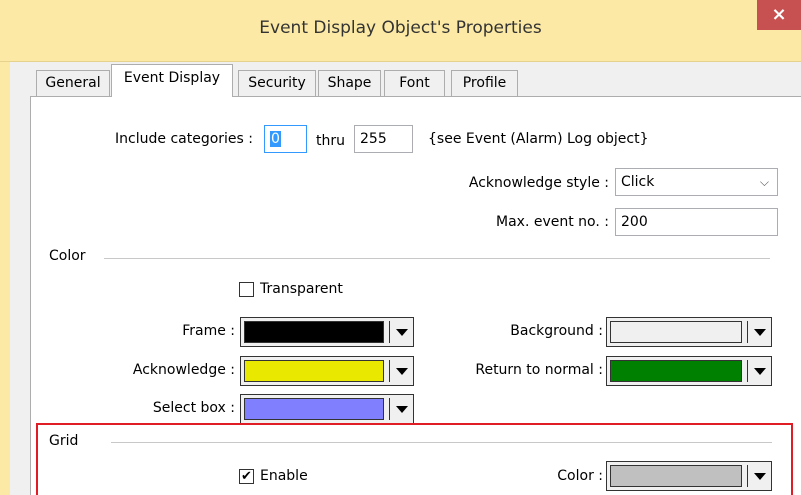 The height and width of the screenshot is (495, 801). I want to click on chevron-down-icon: ⌵, so click(764, 182).